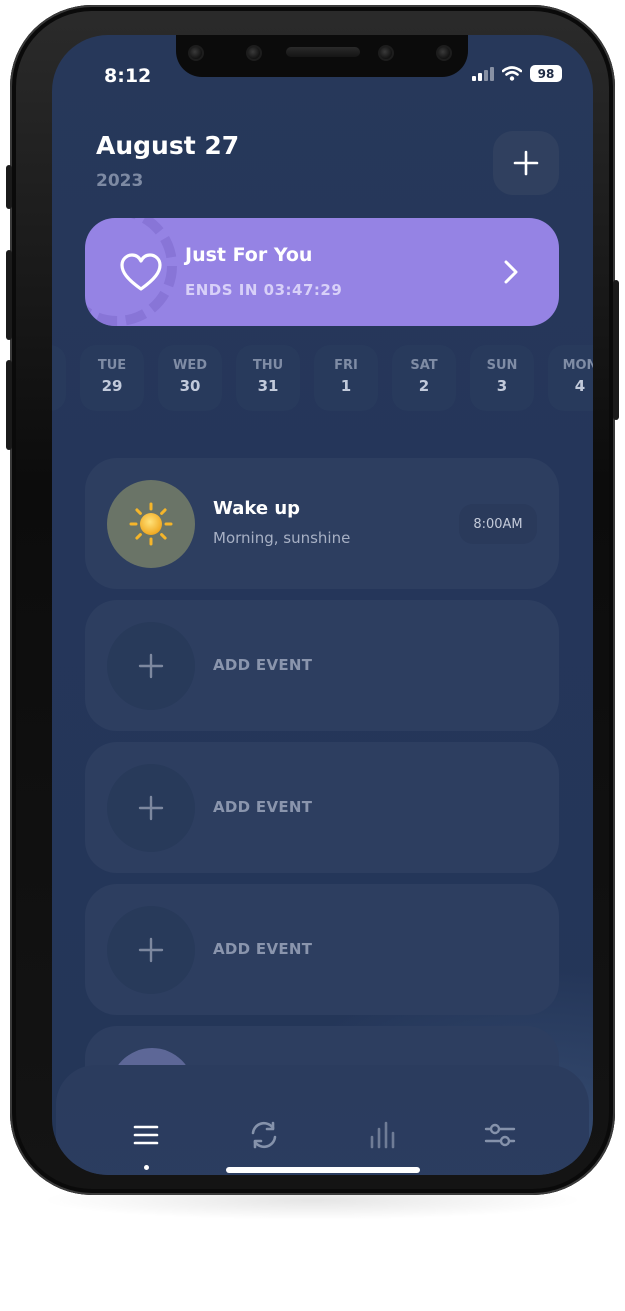  Describe the element at coordinates (282, 538) in the screenshot. I see `event-subtitle: Morning, sunshine` at that location.